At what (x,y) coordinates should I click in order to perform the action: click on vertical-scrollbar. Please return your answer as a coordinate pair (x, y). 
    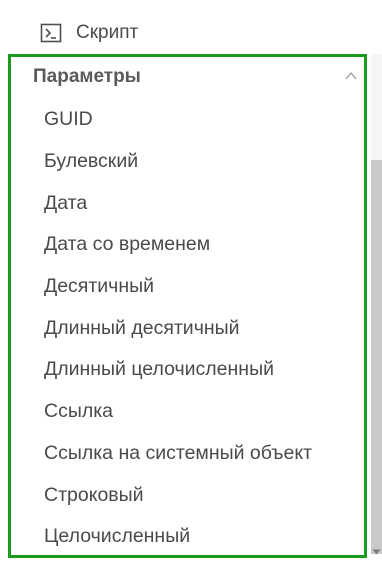
    Looking at the image, I should click on (376, 304).